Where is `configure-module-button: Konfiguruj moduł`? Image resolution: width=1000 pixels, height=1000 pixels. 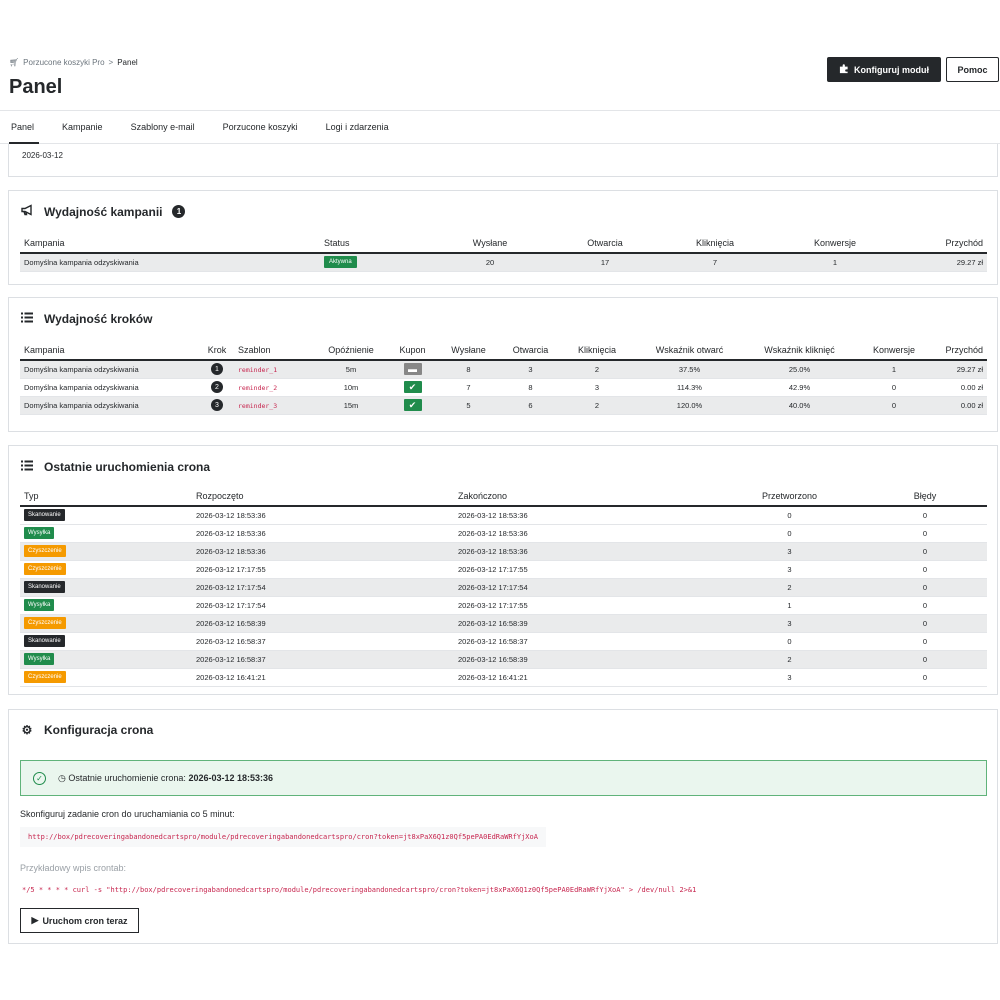 configure-module-button: Konfiguruj moduł is located at coordinates (884, 69).